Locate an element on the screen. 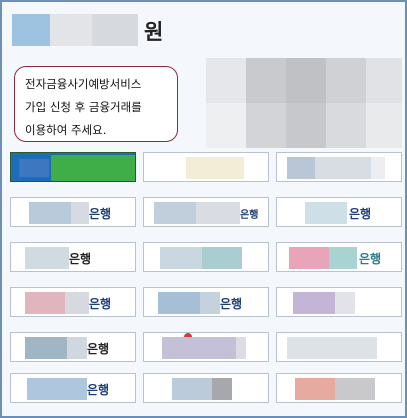 Image resolution: width=407 pixels, height=418 pixels. notice-line: 이용하여 주세요. is located at coordinates (66, 130).